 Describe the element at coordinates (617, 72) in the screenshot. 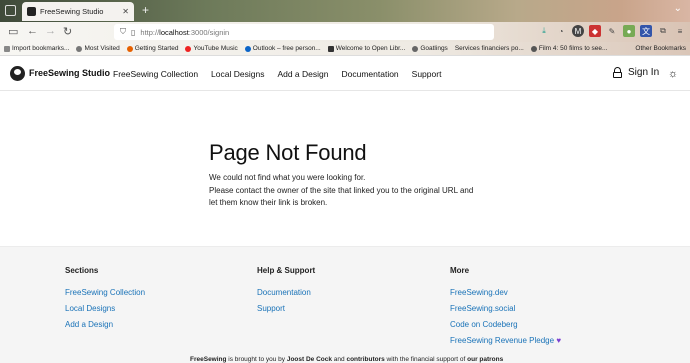

I see `lock-icon` at that location.